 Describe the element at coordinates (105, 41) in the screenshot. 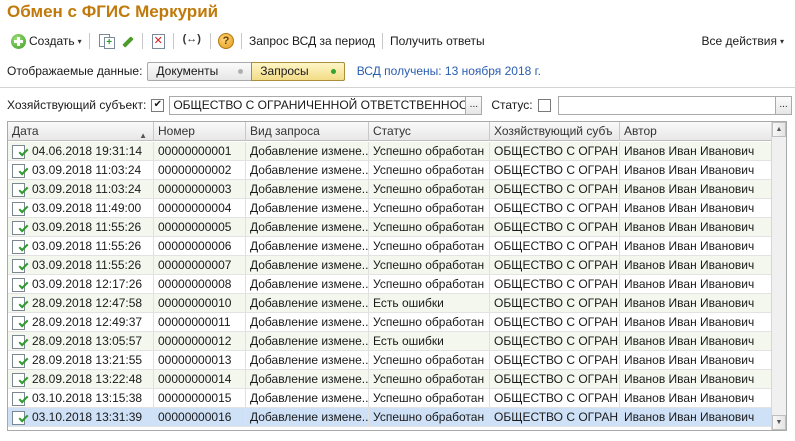

I see `copy-button` at that location.